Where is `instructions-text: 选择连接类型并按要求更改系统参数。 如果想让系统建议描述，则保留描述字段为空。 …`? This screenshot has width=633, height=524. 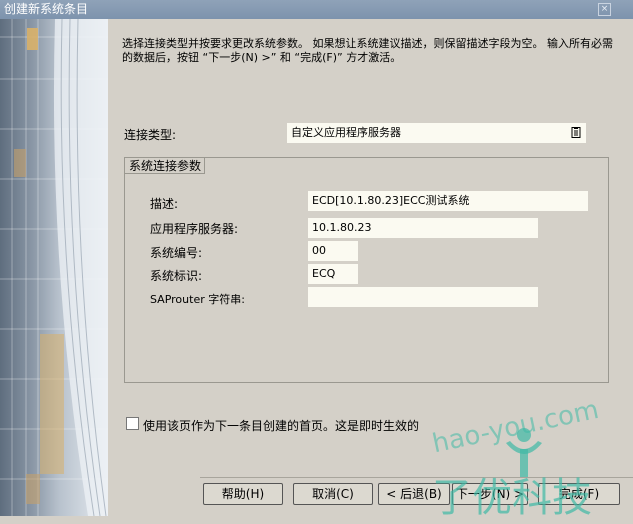 instructions-text: 选择连接类型并按要求更改系统参数。 如果想让系统建议描述，则保留描述字段为空。 … is located at coordinates (367, 50).